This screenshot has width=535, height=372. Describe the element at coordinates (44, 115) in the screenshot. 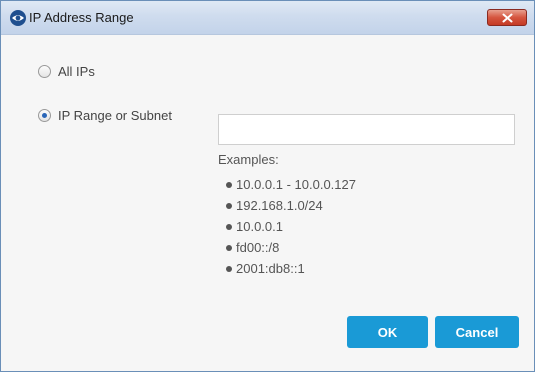

I see `ip-range-radio` at that location.